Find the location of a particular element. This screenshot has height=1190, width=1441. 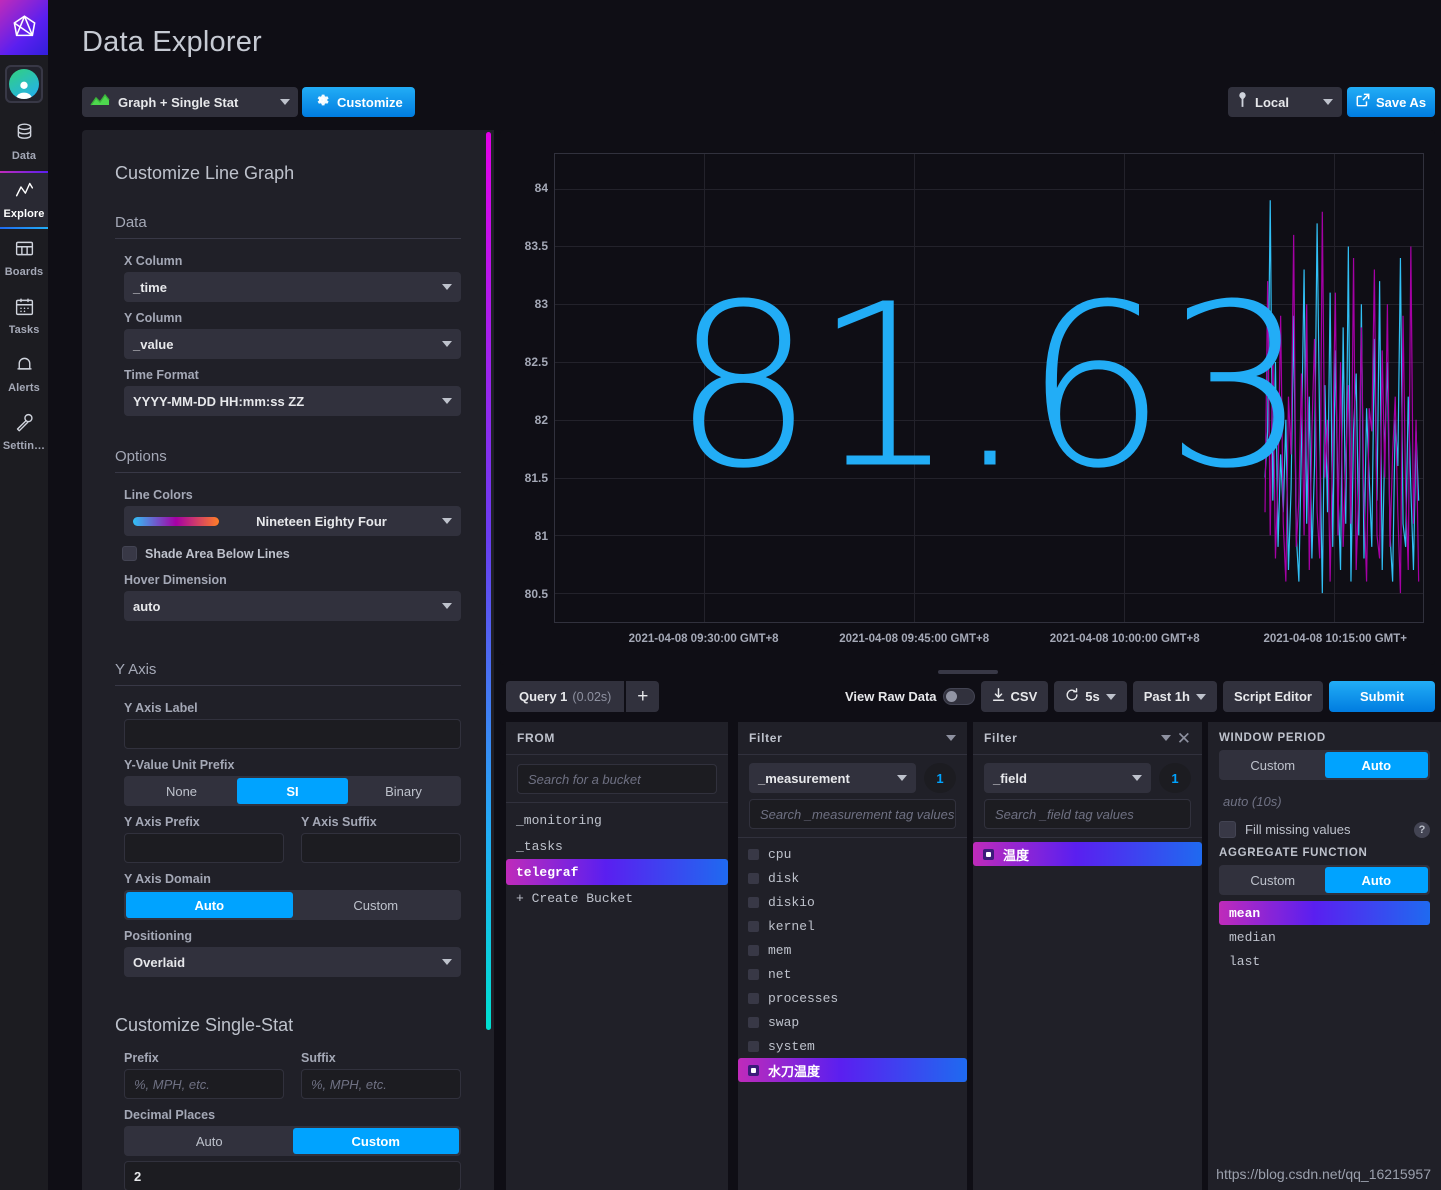

decimal-places-label: Decimal Places is located at coordinates (170, 1115).